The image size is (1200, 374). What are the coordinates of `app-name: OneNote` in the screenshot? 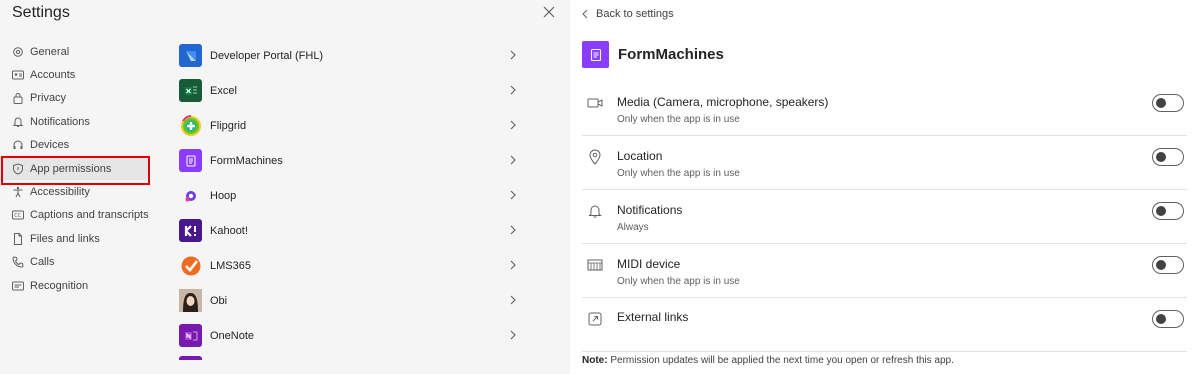 It's located at (232, 335).